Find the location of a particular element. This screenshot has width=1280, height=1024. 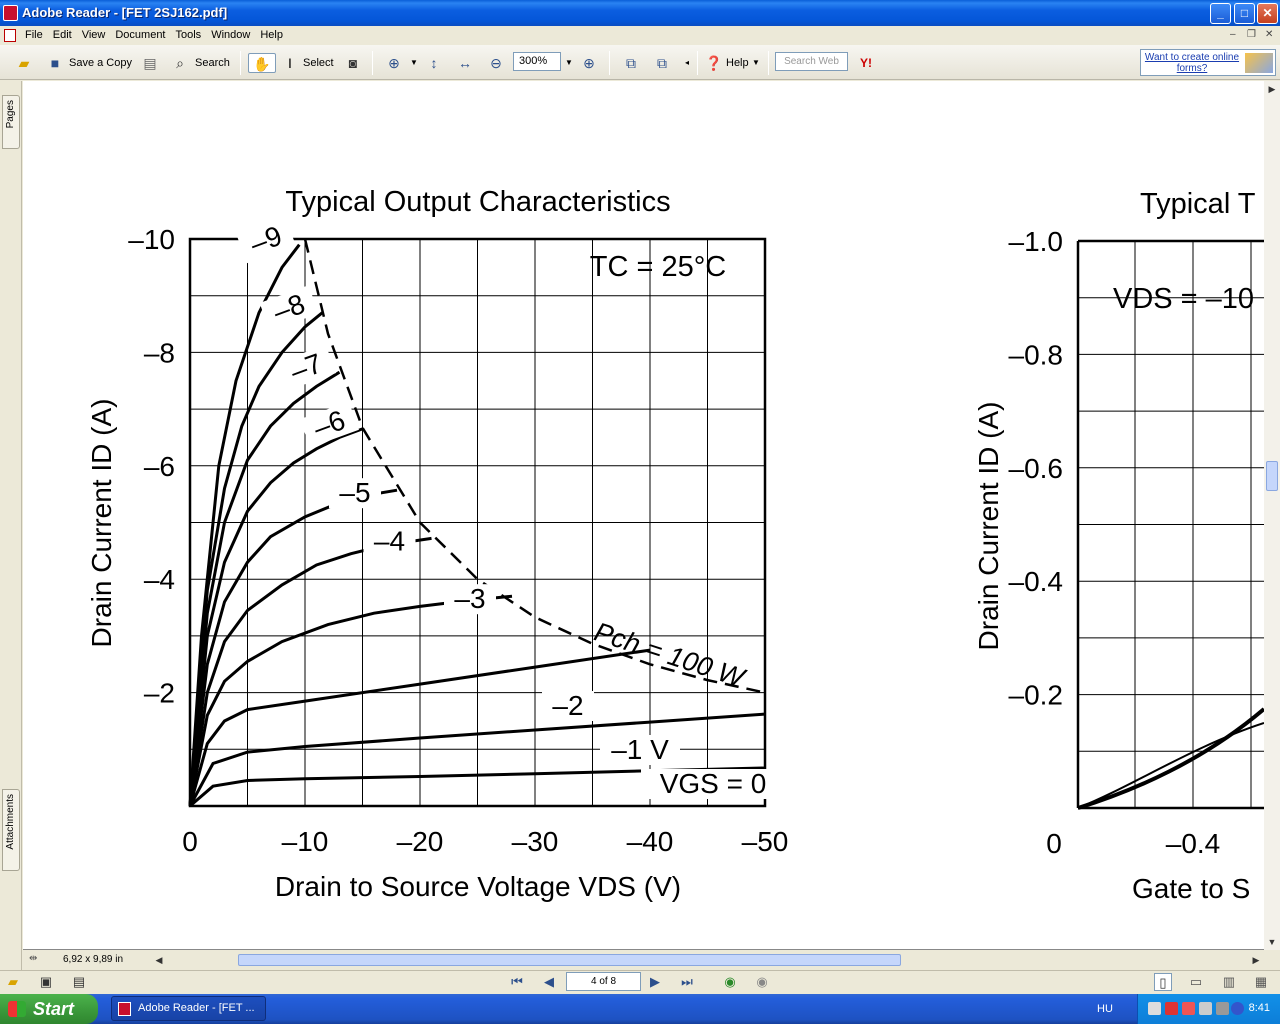

binoculars-icon: ⌕ is located at coordinates (180, 63).